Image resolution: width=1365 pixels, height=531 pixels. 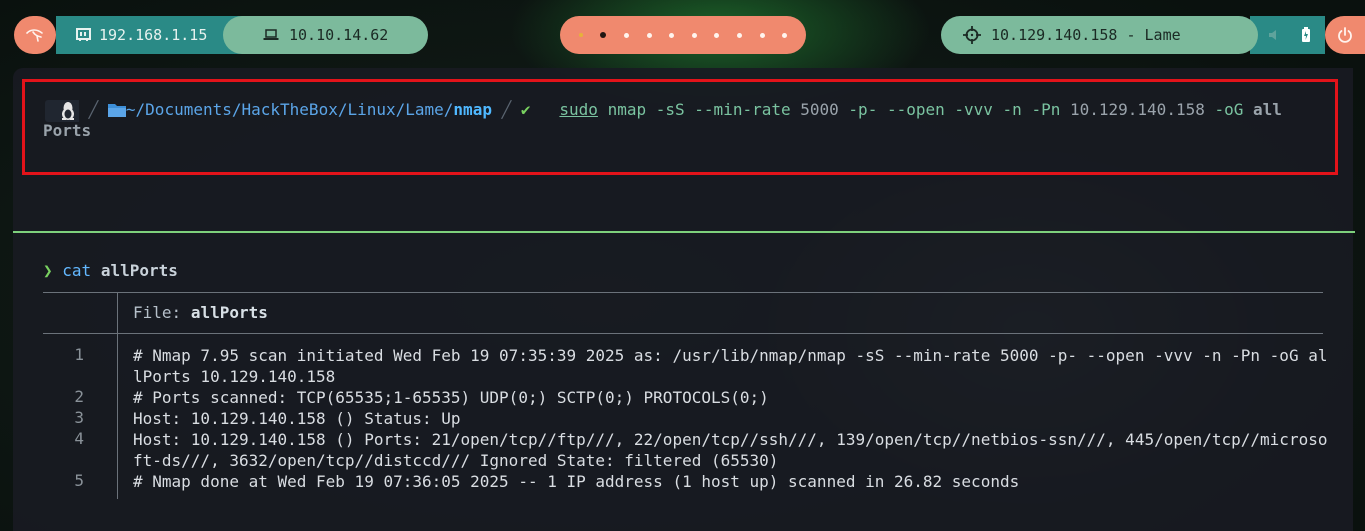 I want to click on cat-arg: allPorts, so click(x=139, y=270).